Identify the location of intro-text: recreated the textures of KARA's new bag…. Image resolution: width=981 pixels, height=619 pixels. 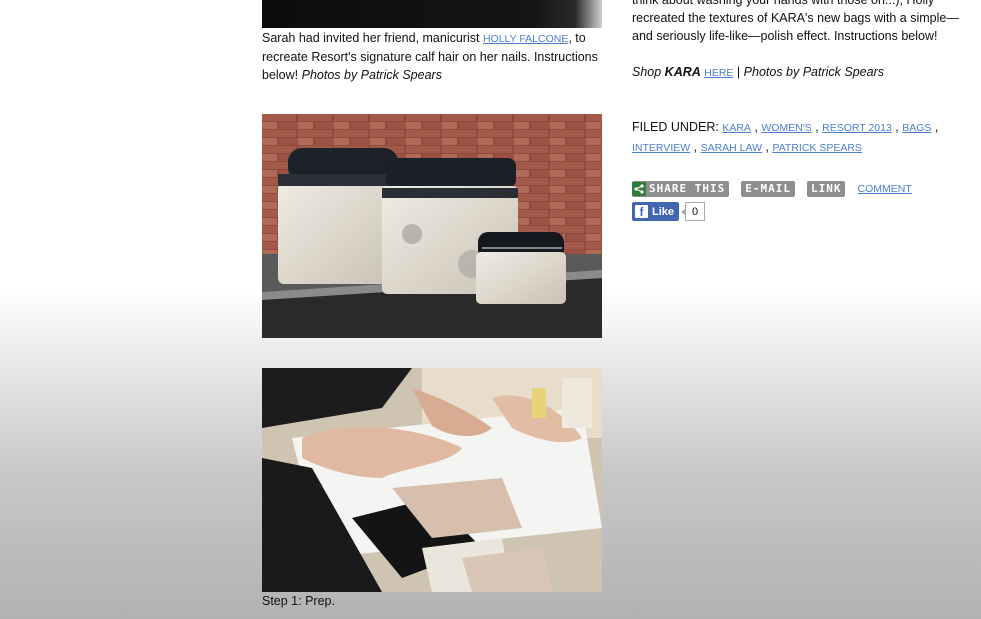
(795, 27).